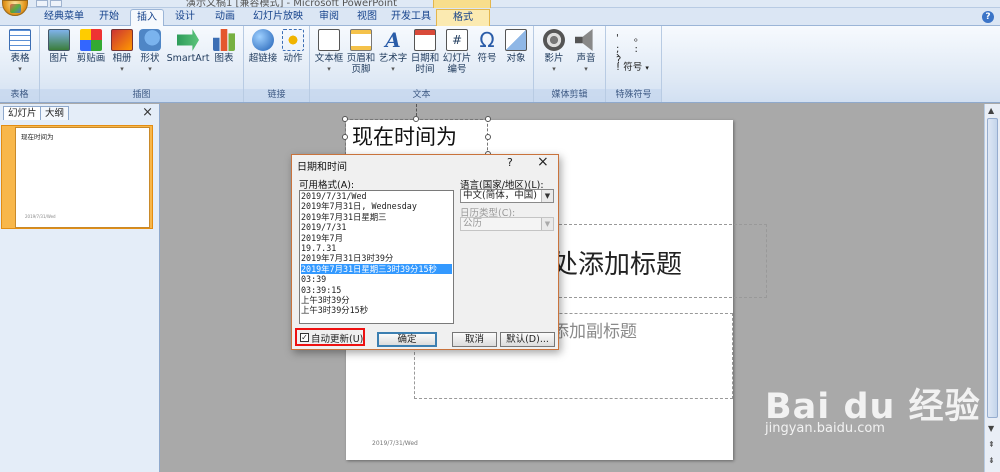  I want to click on datetime-button: 日期和 时间, so click(425, 52).